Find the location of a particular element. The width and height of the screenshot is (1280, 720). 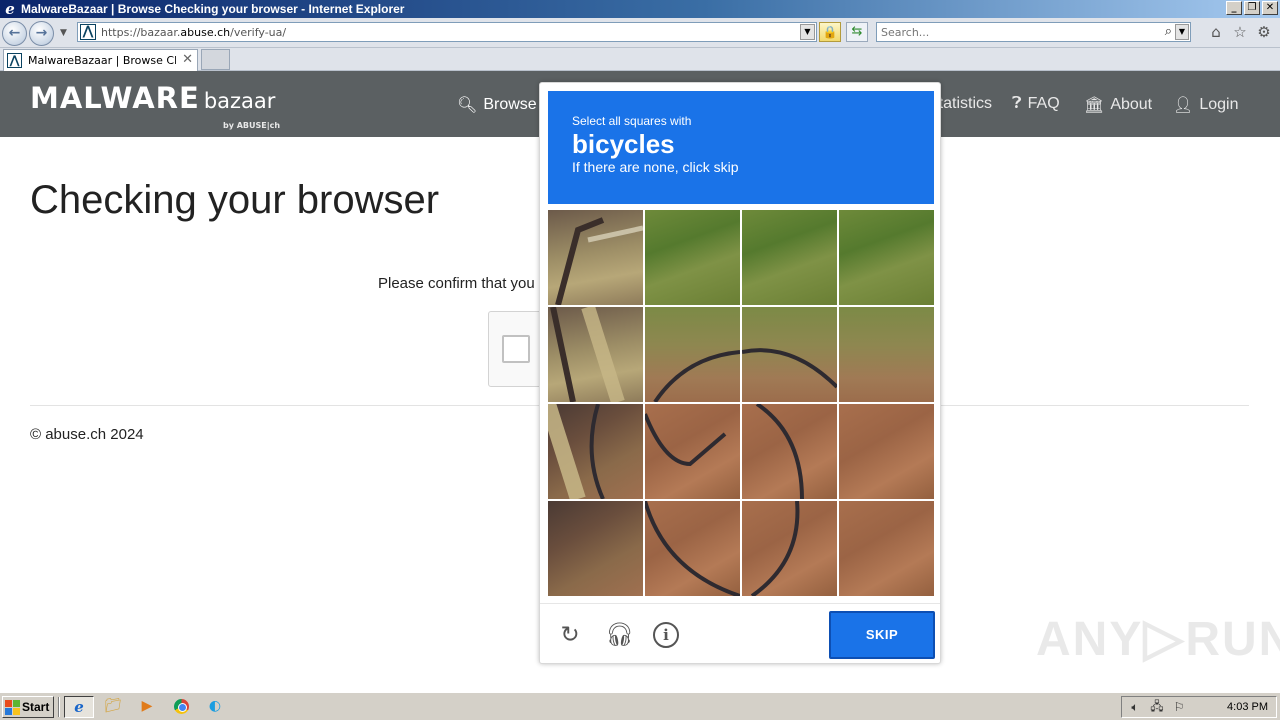

home-icon: ⌂ is located at coordinates (1216, 32).